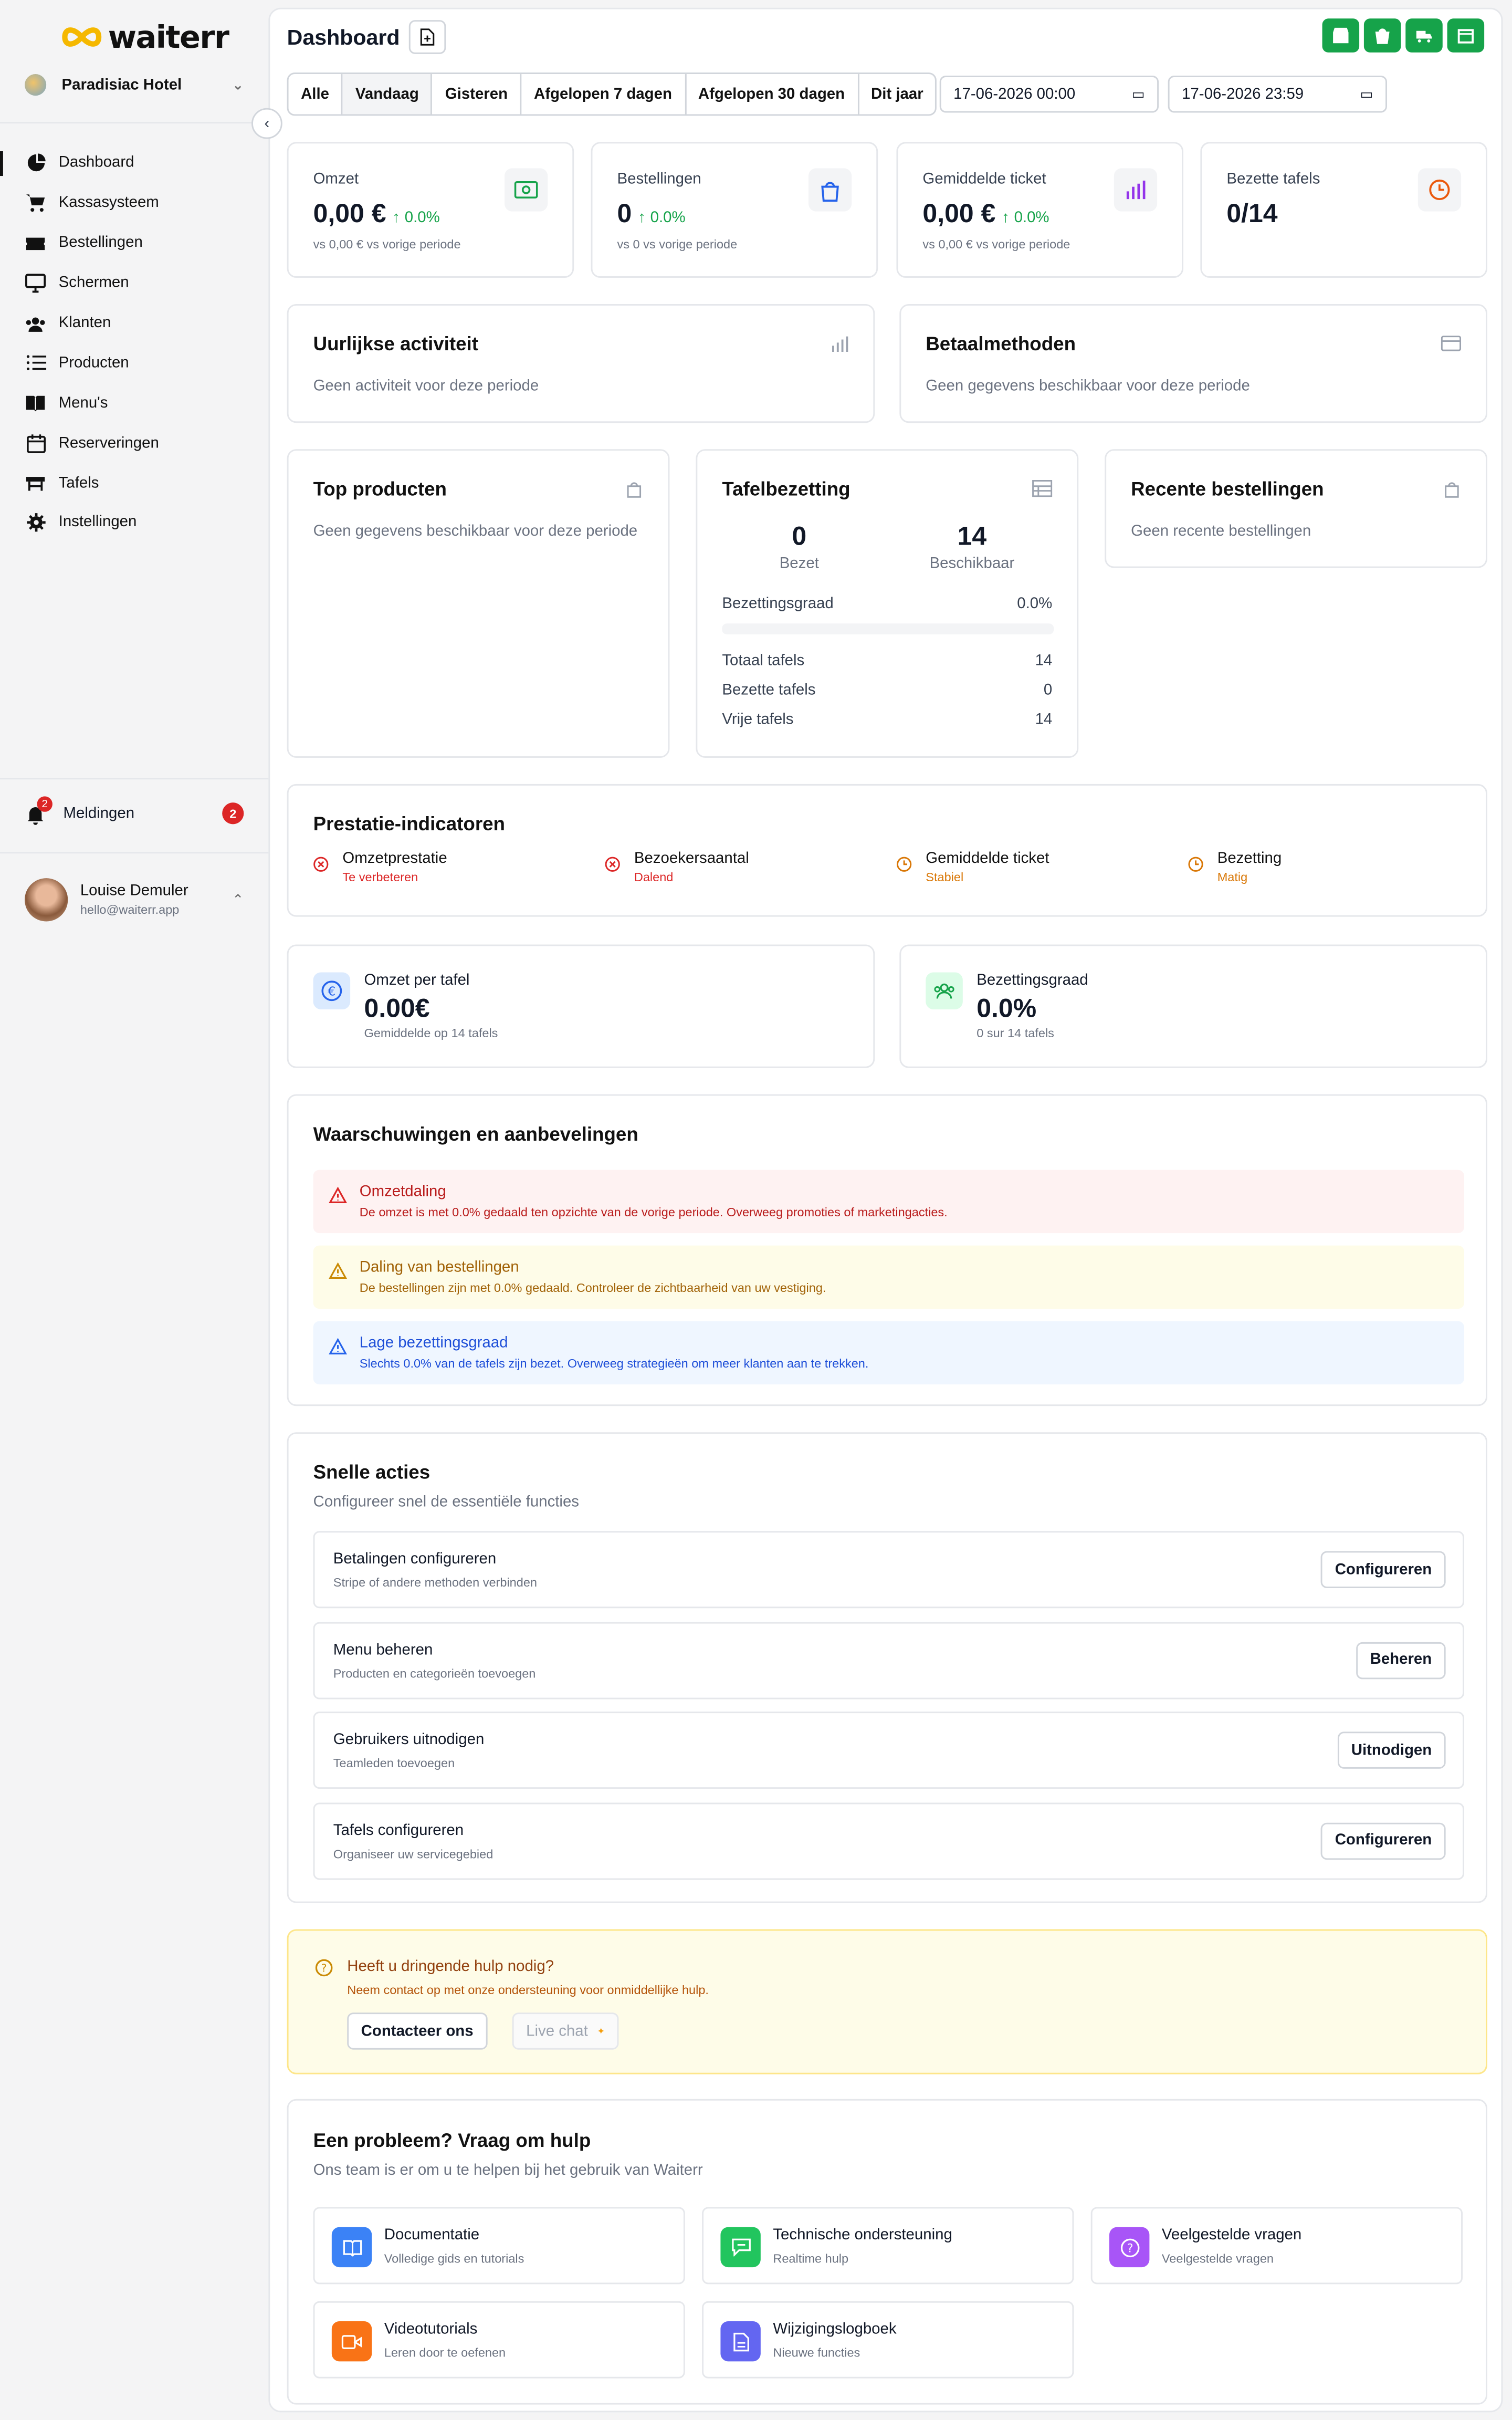  Describe the element at coordinates (816, 2352) in the screenshot. I see `help-resource-desc: Nieuwe functies` at that location.